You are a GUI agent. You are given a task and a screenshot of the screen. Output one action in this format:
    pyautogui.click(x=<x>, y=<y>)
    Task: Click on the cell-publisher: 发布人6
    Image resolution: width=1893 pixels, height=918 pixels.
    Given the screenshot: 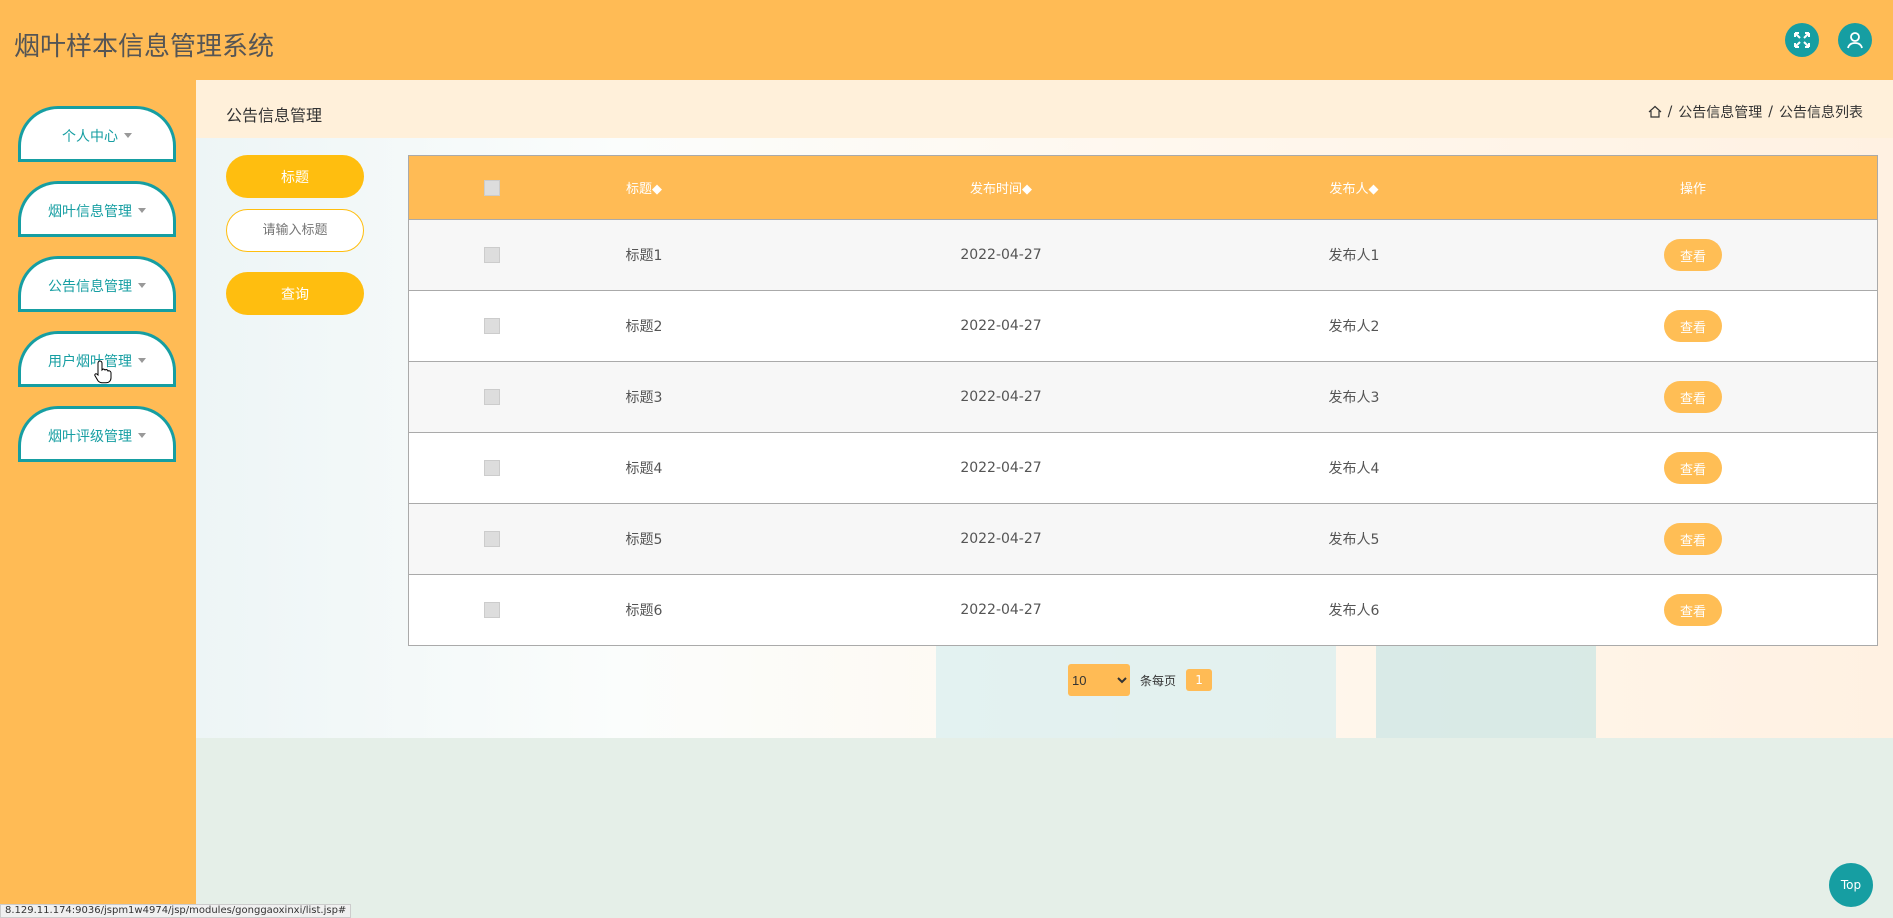 What is the action you would take?
    pyautogui.click(x=1354, y=611)
    